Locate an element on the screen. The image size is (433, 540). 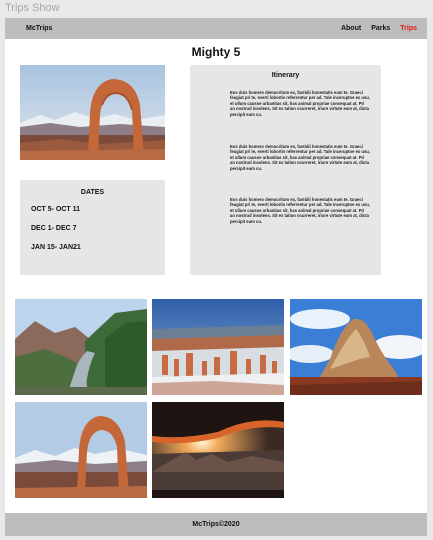
dates-title: DATES is located at coordinates (92, 192).